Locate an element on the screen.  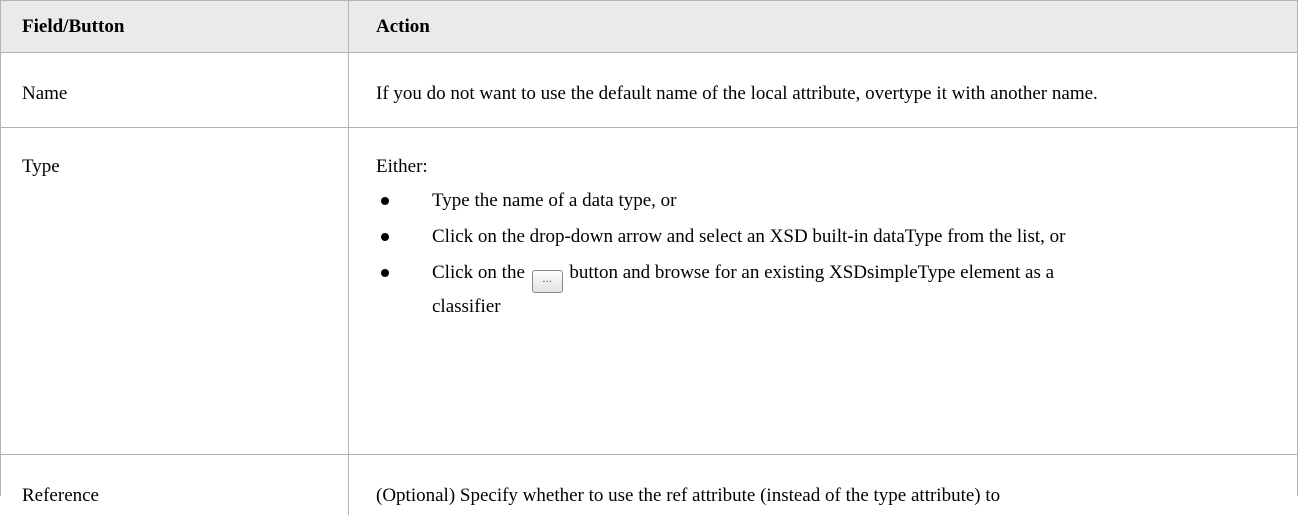
header-action: Action is located at coordinates (403, 26).